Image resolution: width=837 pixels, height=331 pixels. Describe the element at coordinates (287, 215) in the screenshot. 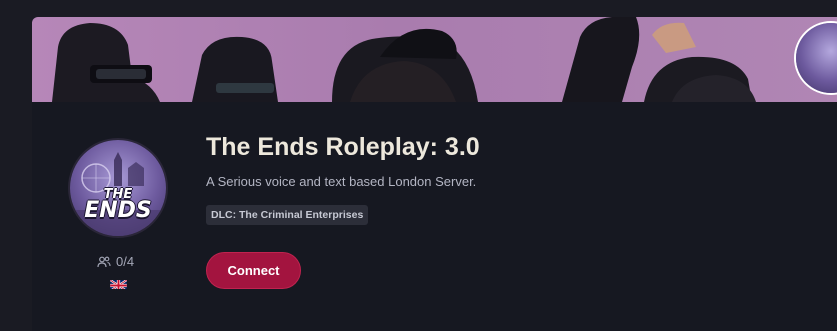

I see `dlc-tag: DLC: The Criminal Enterprises` at that location.